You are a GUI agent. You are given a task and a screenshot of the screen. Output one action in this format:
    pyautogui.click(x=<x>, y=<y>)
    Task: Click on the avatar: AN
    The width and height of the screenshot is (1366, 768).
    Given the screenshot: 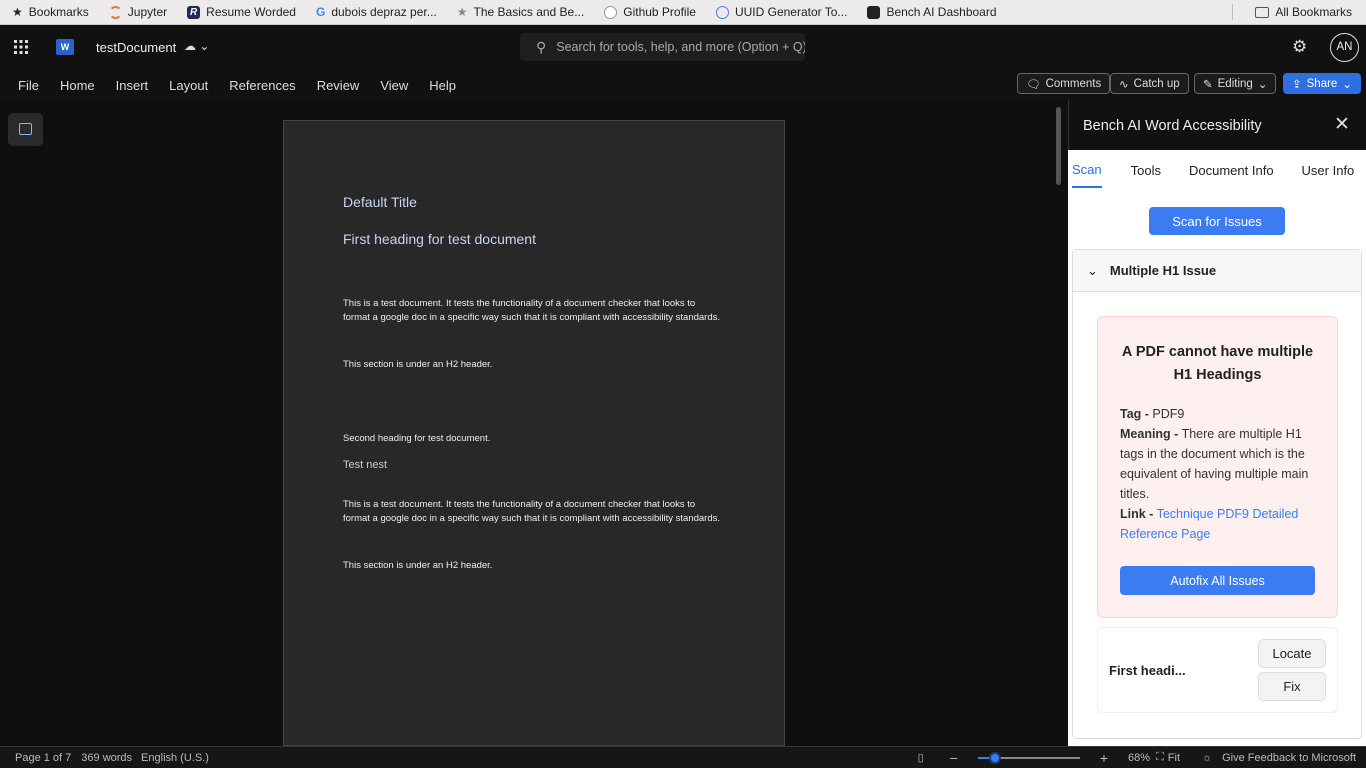 What is the action you would take?
    pyautogui.click(x=1344, y=47)
    